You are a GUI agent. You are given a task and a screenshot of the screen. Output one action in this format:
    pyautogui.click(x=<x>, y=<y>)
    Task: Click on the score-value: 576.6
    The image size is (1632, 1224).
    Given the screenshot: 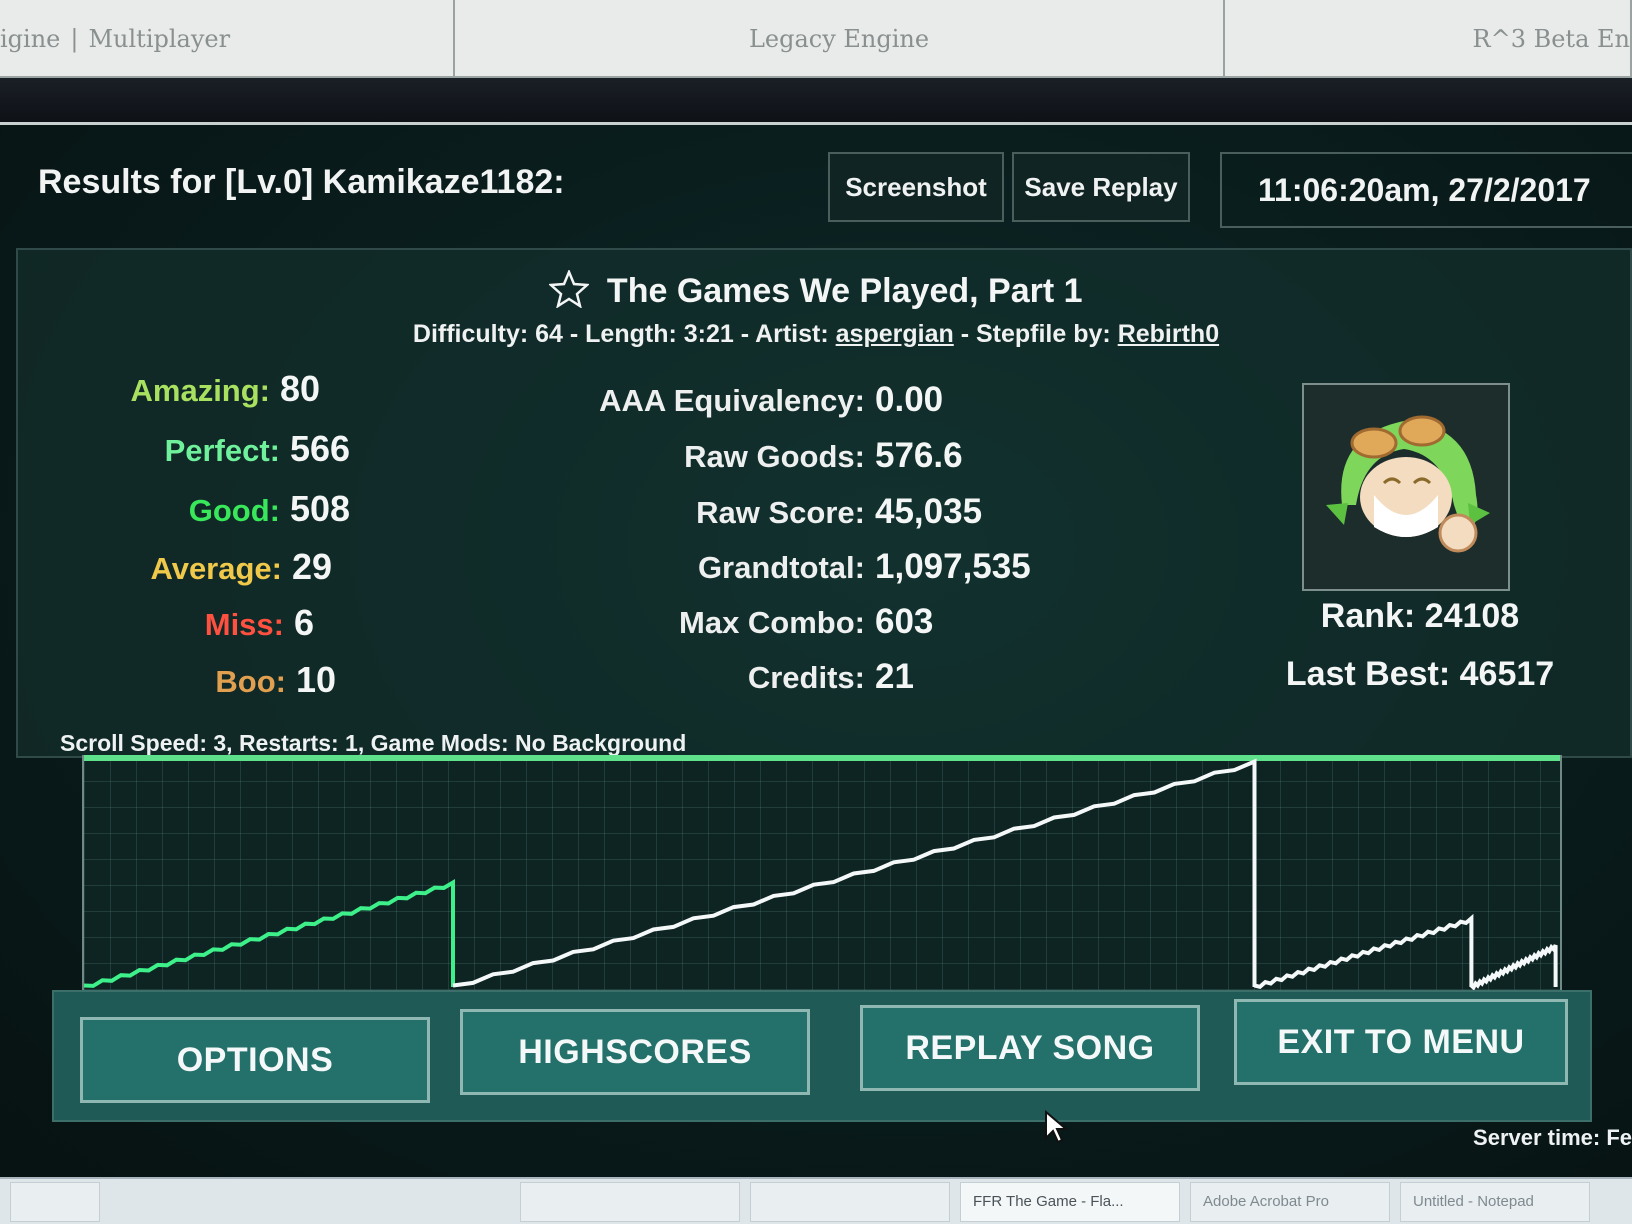 What is the action you would take?
    pyautogui.click(x=919, y=455)
    